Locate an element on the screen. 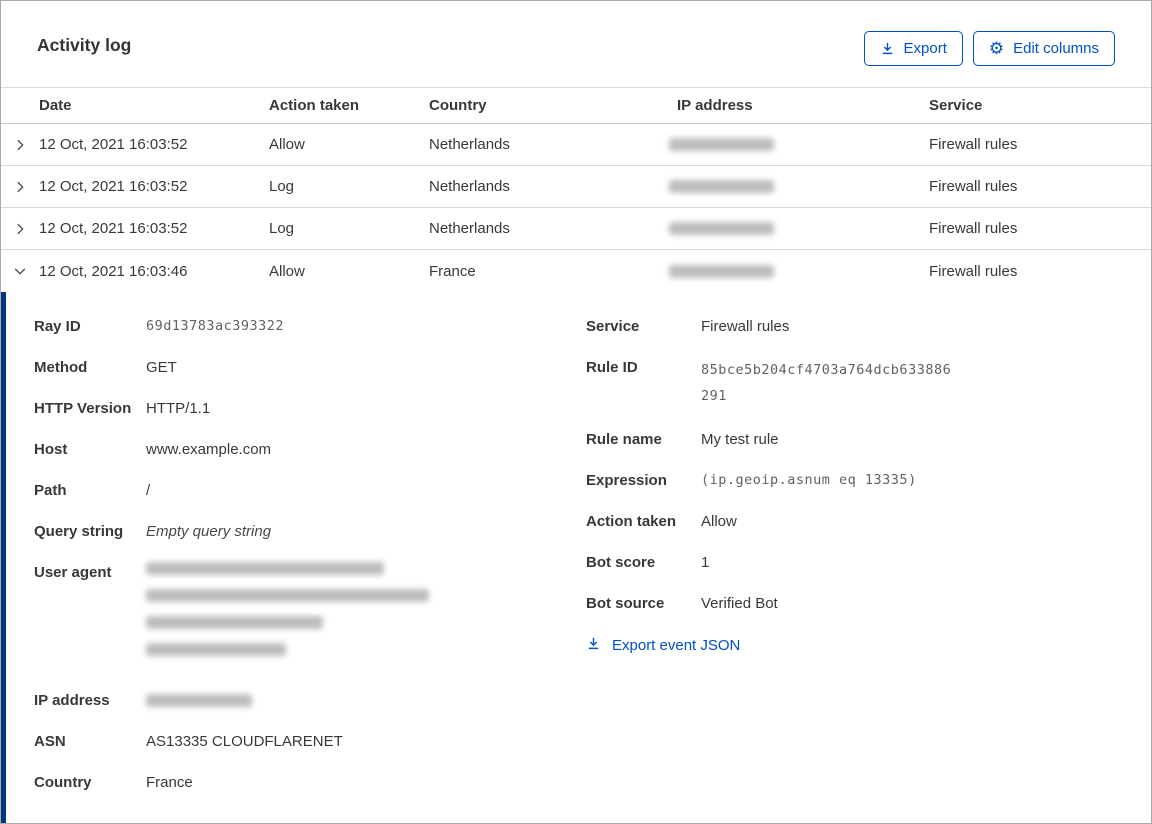 The height and width of the screenshot is (824, 1152). collapse-row-button is located at coordinates (20, 271).